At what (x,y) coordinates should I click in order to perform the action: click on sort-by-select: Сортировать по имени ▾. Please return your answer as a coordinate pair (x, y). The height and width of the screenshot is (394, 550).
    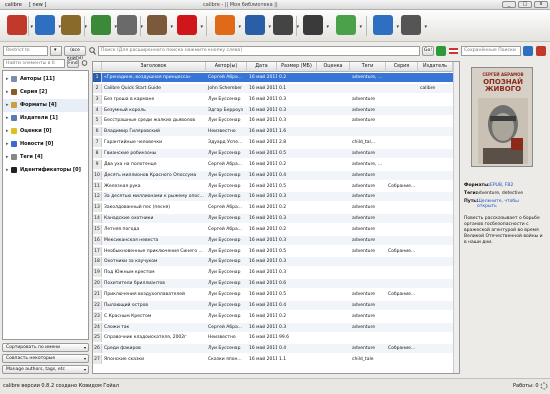
    Looking at the image, I should click on (45, 347).